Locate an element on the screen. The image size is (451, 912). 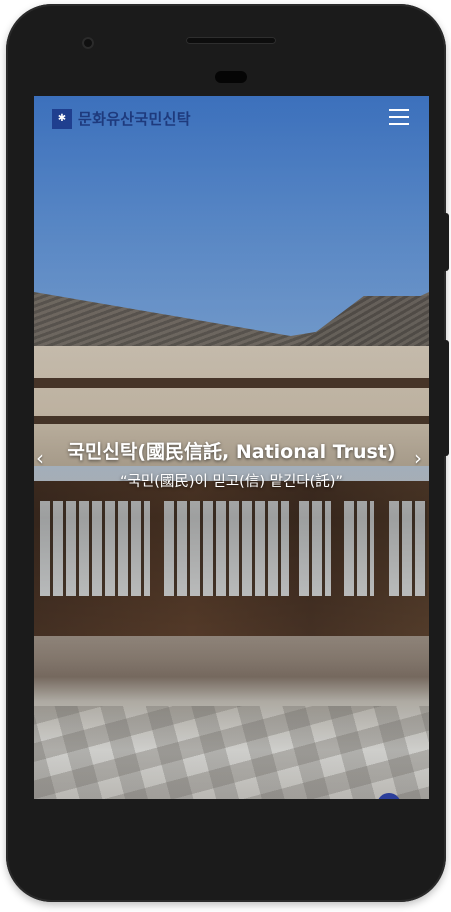
power-button is located at coordinates (446, 398).